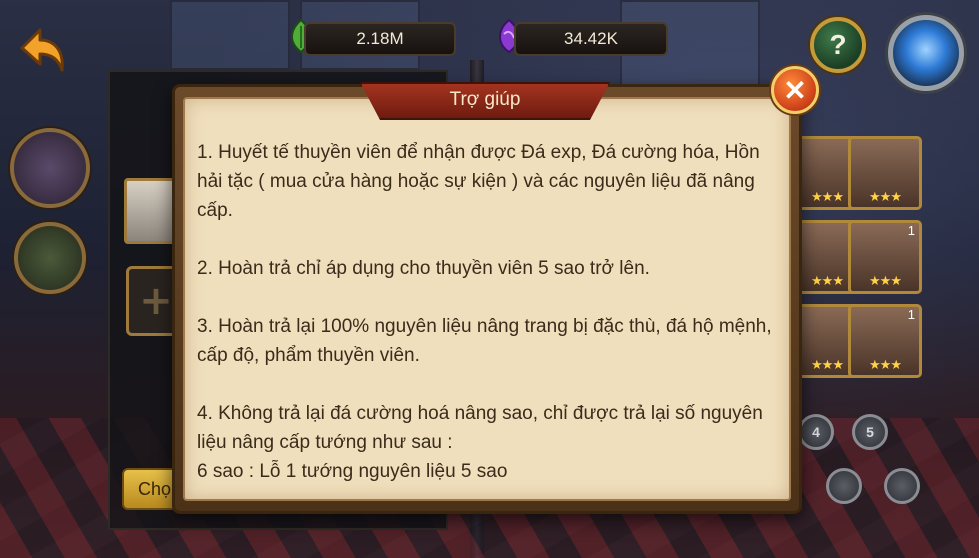  I want to click on help-paragraph-5: 6 sao : Lỗ 1 tướng nguyên liệu 5 sao, so click(352, 471).